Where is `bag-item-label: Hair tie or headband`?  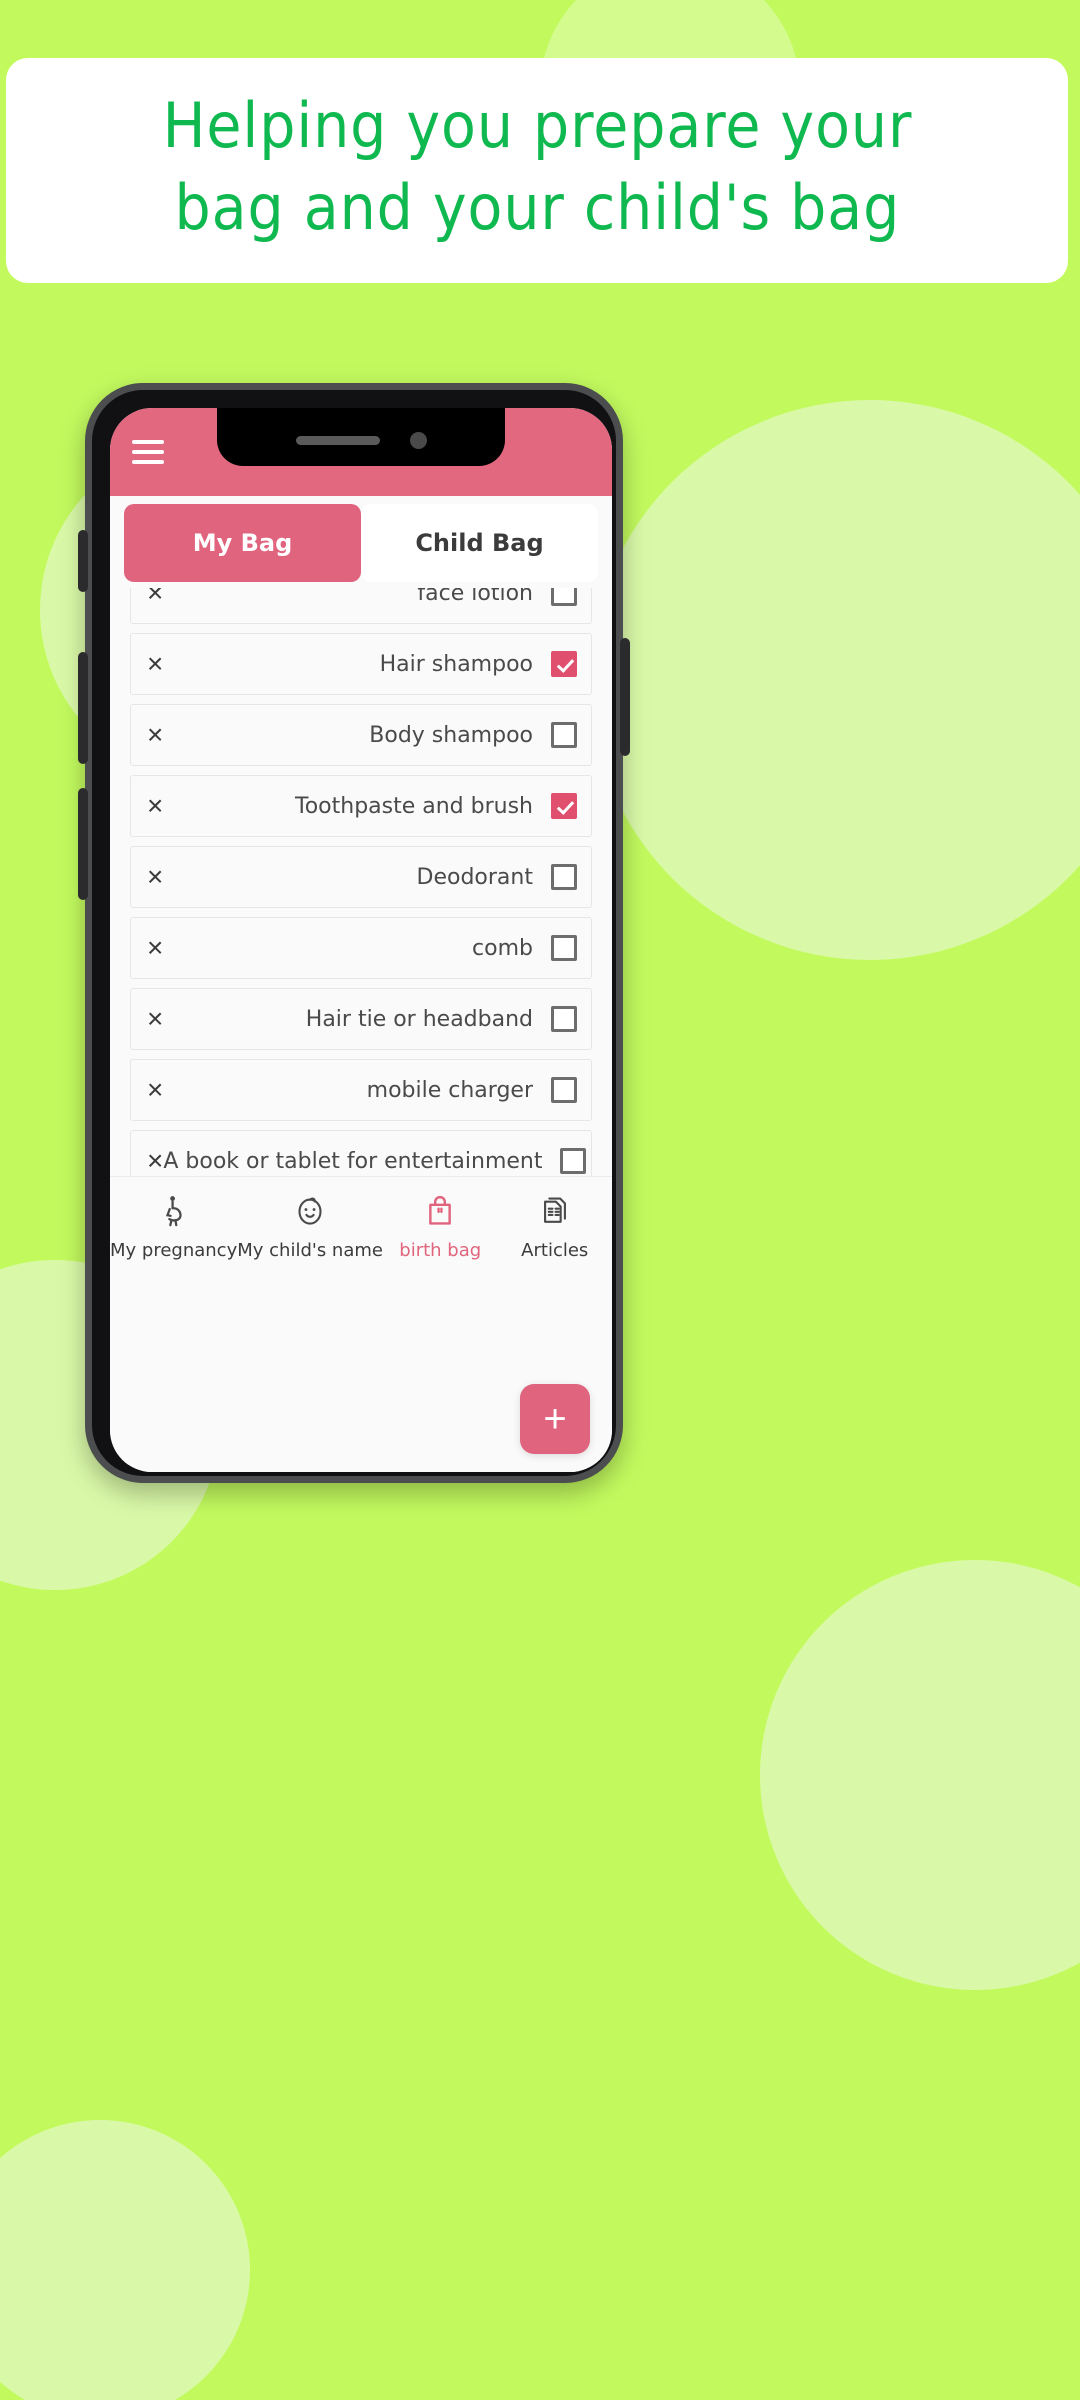
bag-item-label: Hair tie or headband is located at coordinates (419, 1019).